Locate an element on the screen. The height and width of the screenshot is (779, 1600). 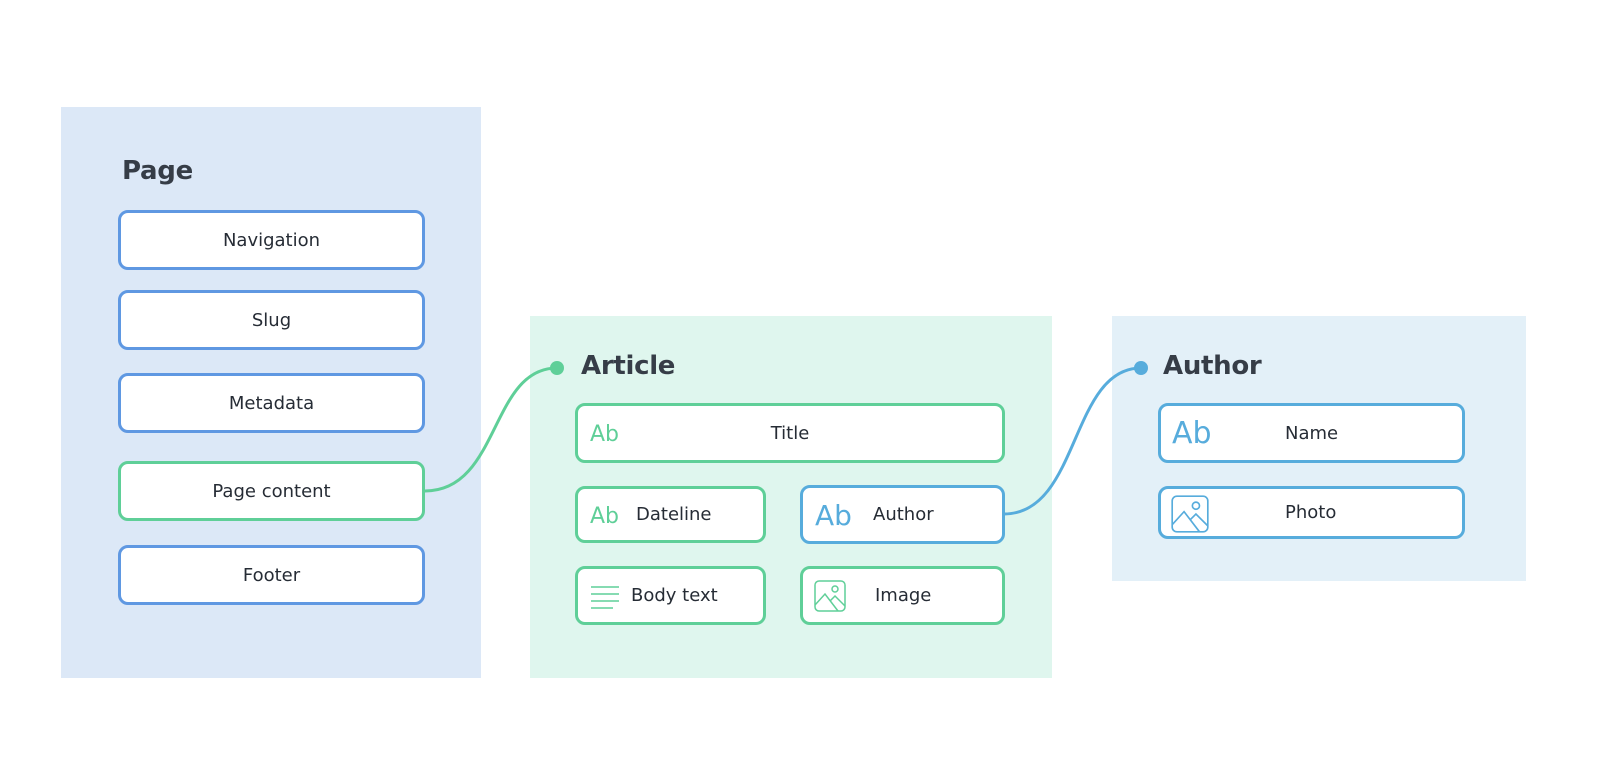
article-field-image: Image is located at coordinates (902, 595).